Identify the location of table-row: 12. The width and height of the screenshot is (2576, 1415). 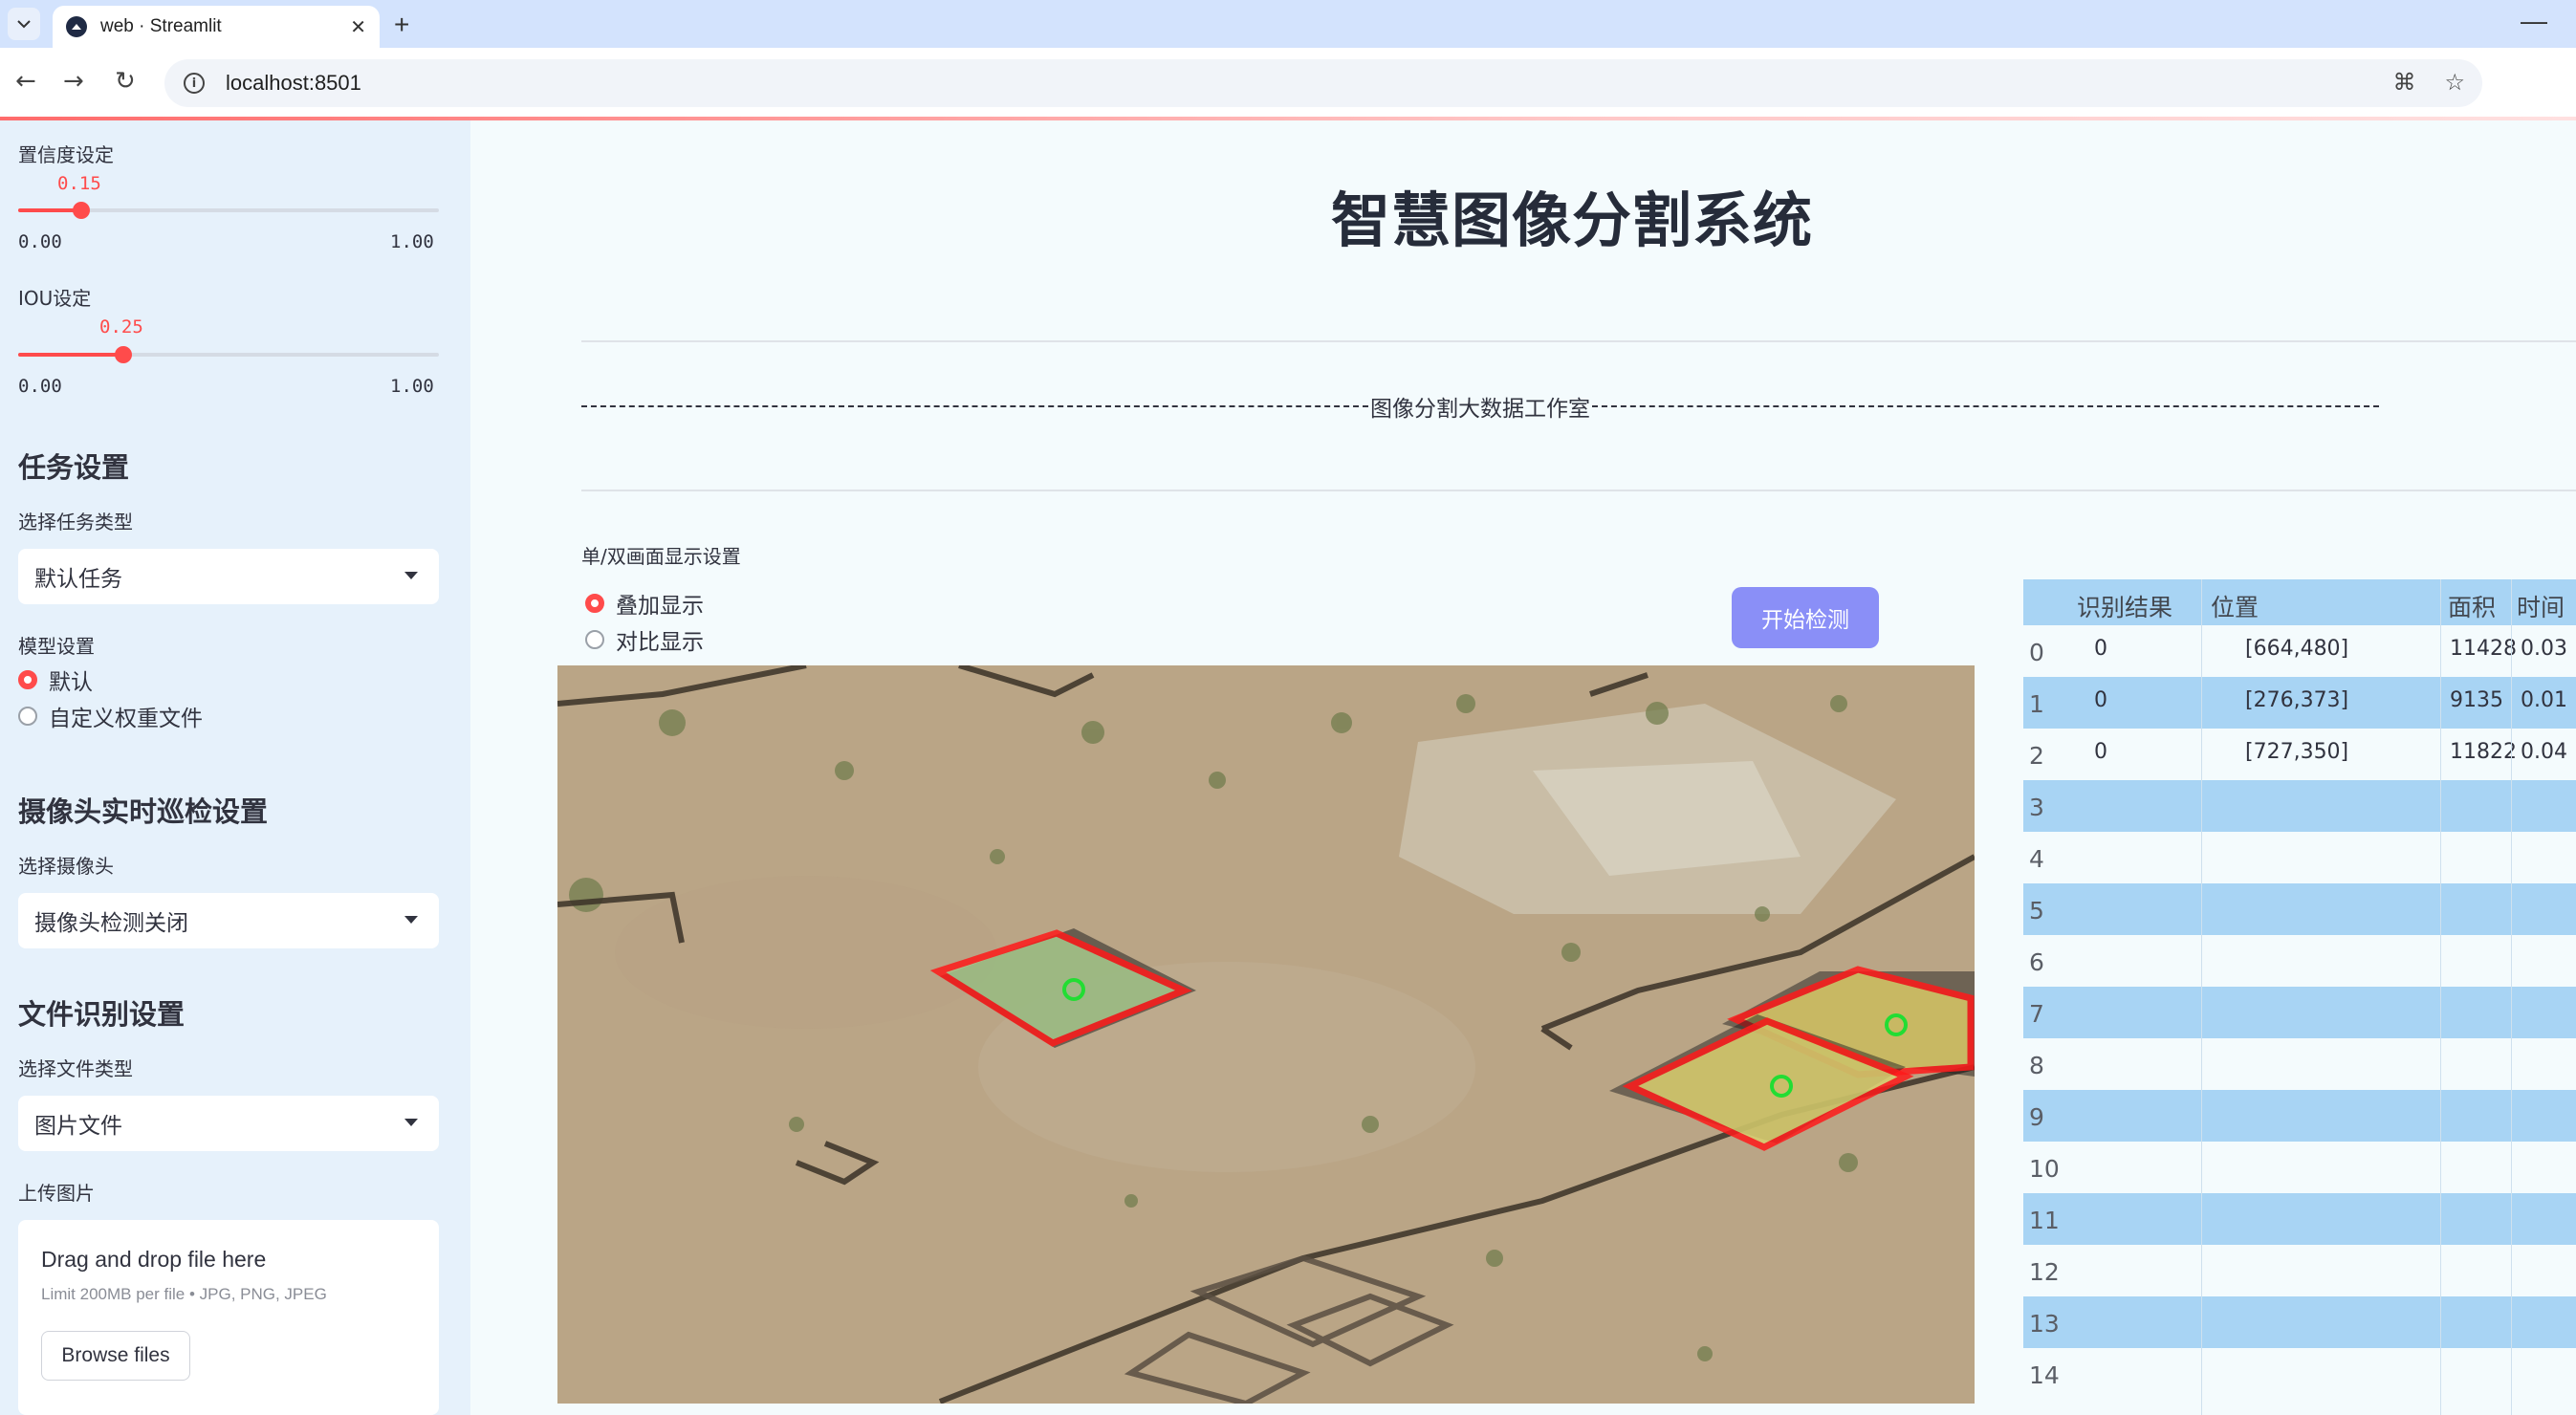
(2299, 1270).